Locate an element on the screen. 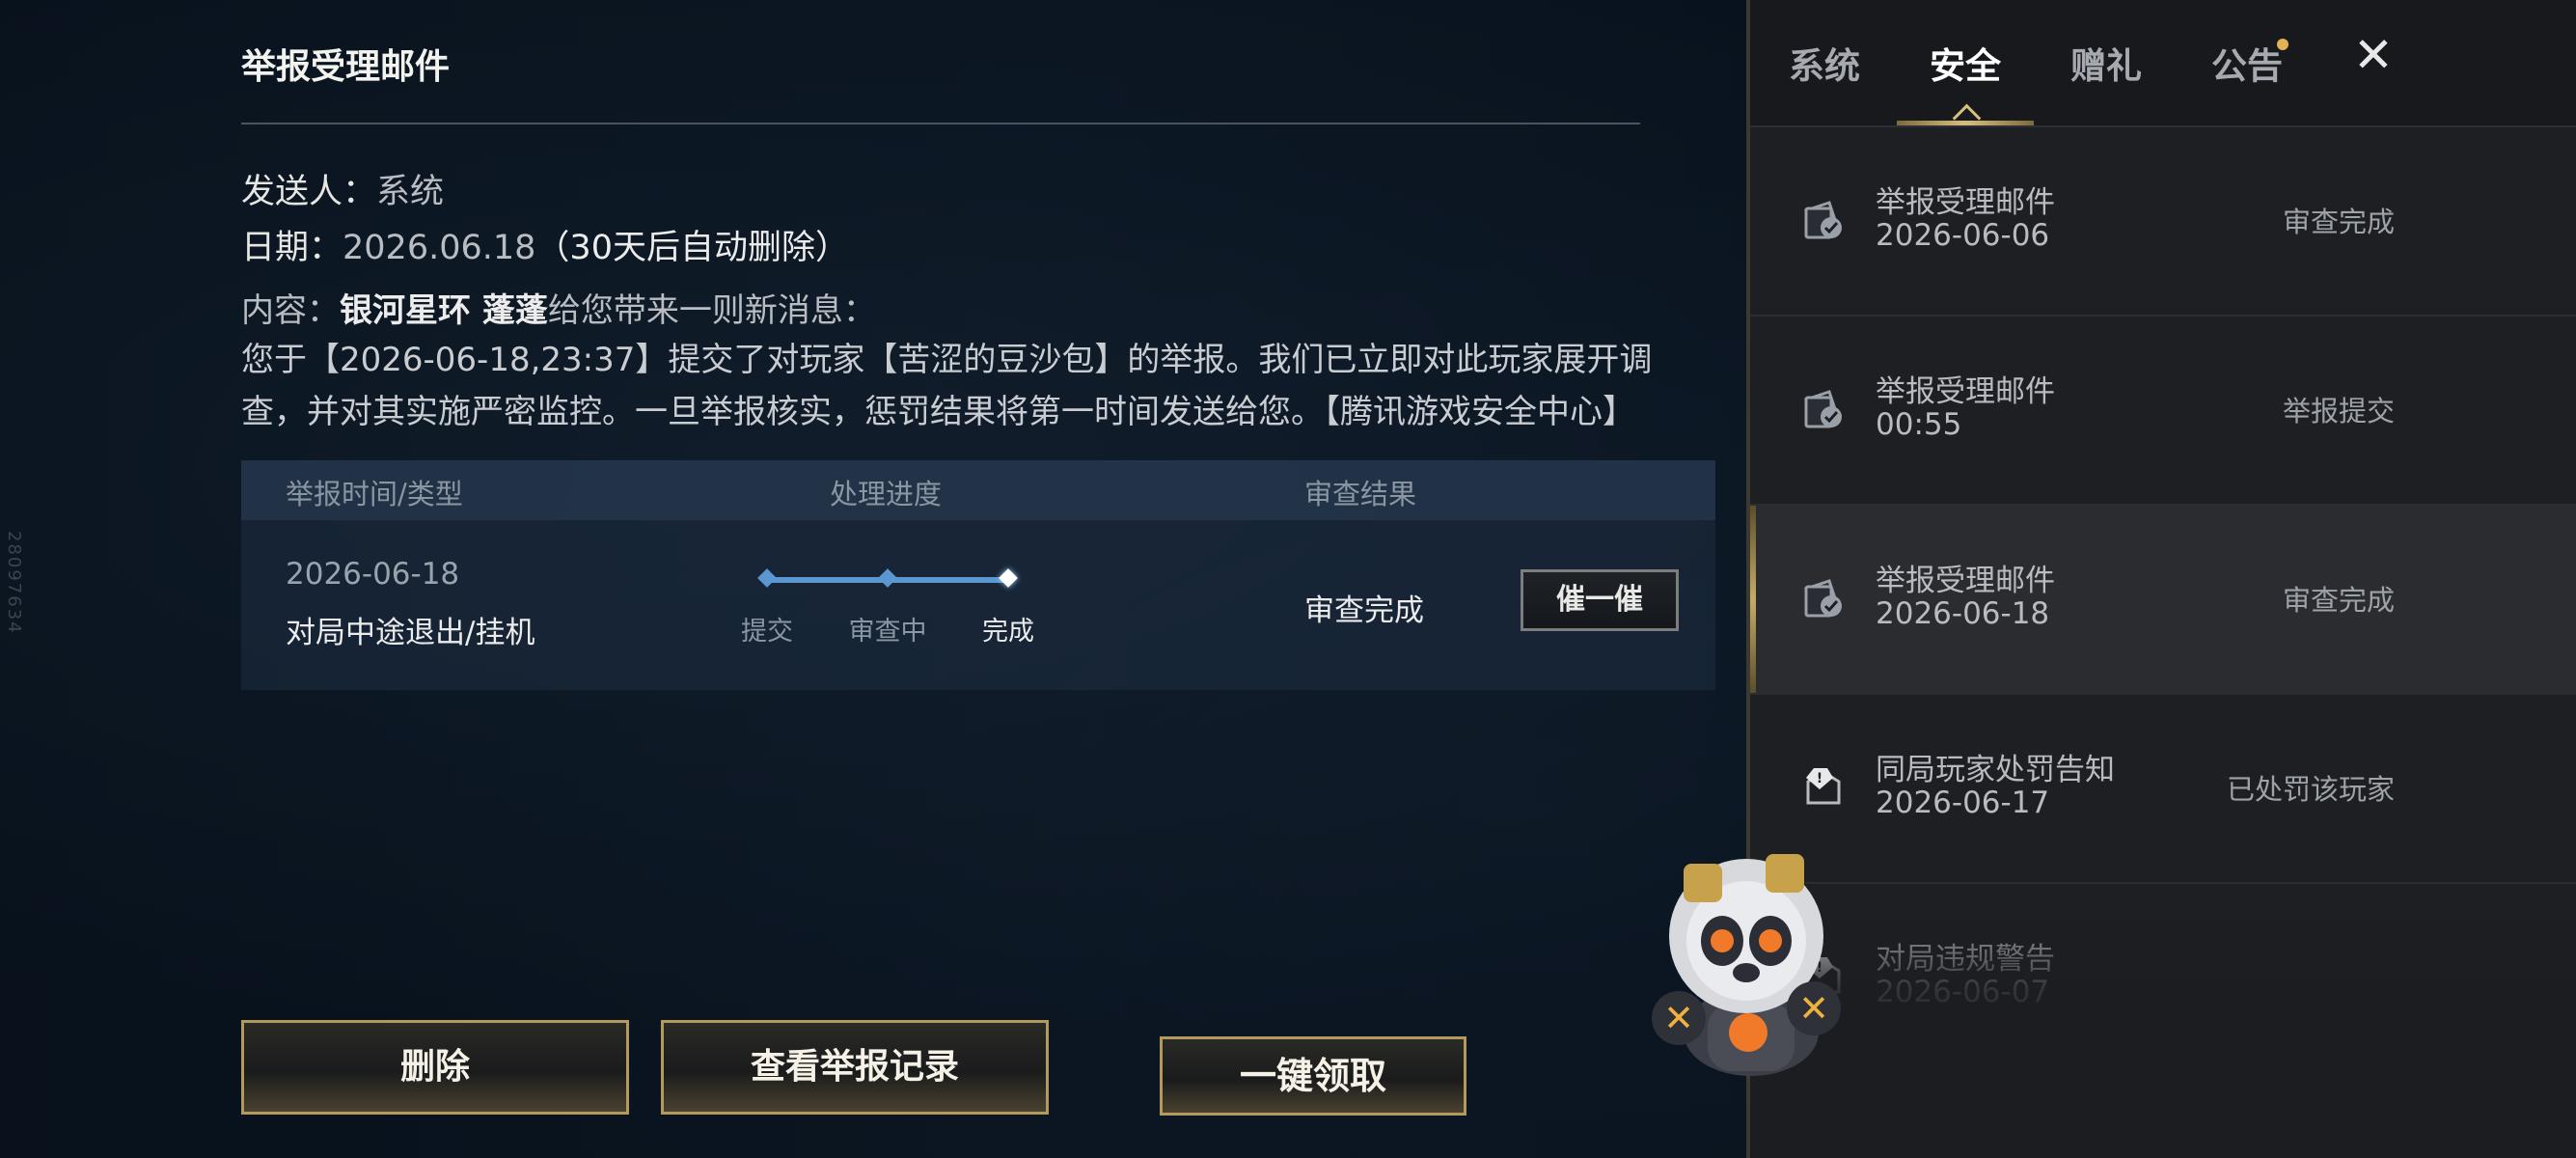 The width and height of the screenshot is (2576, 1158). mail-item-title: 同局玩家处罚告知 is located at coordinates (1996, 770).